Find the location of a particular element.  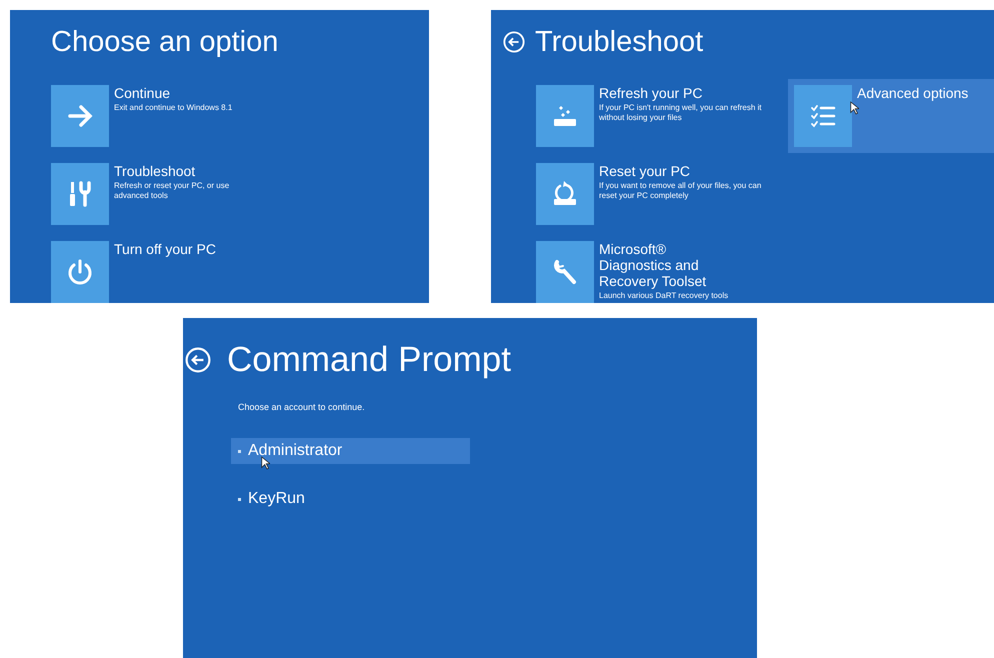

instruction-text: Choose an account to continue. is located at coordinates (302, 407).